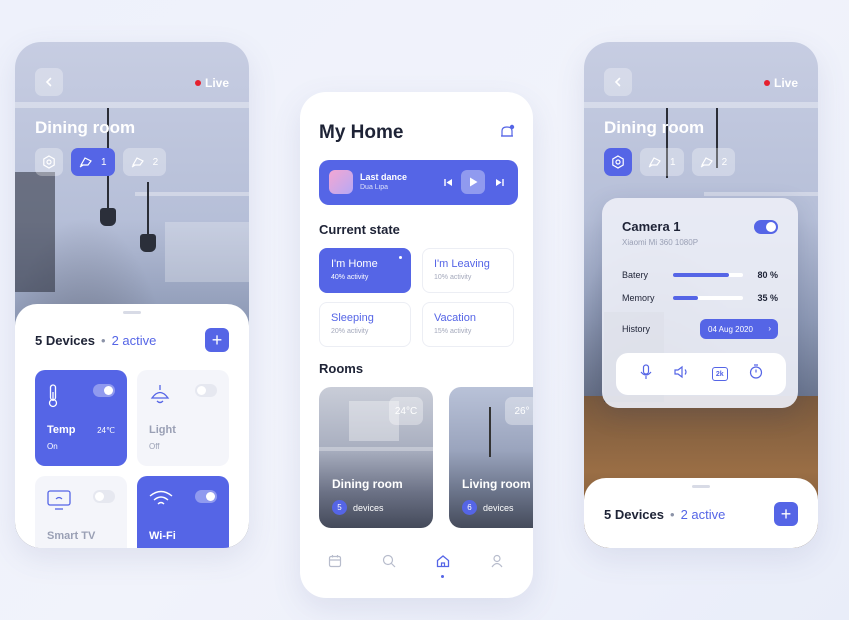 The height and width of the screenshot is (620, 849). I want to click on microphone-button, so click(646, 374).